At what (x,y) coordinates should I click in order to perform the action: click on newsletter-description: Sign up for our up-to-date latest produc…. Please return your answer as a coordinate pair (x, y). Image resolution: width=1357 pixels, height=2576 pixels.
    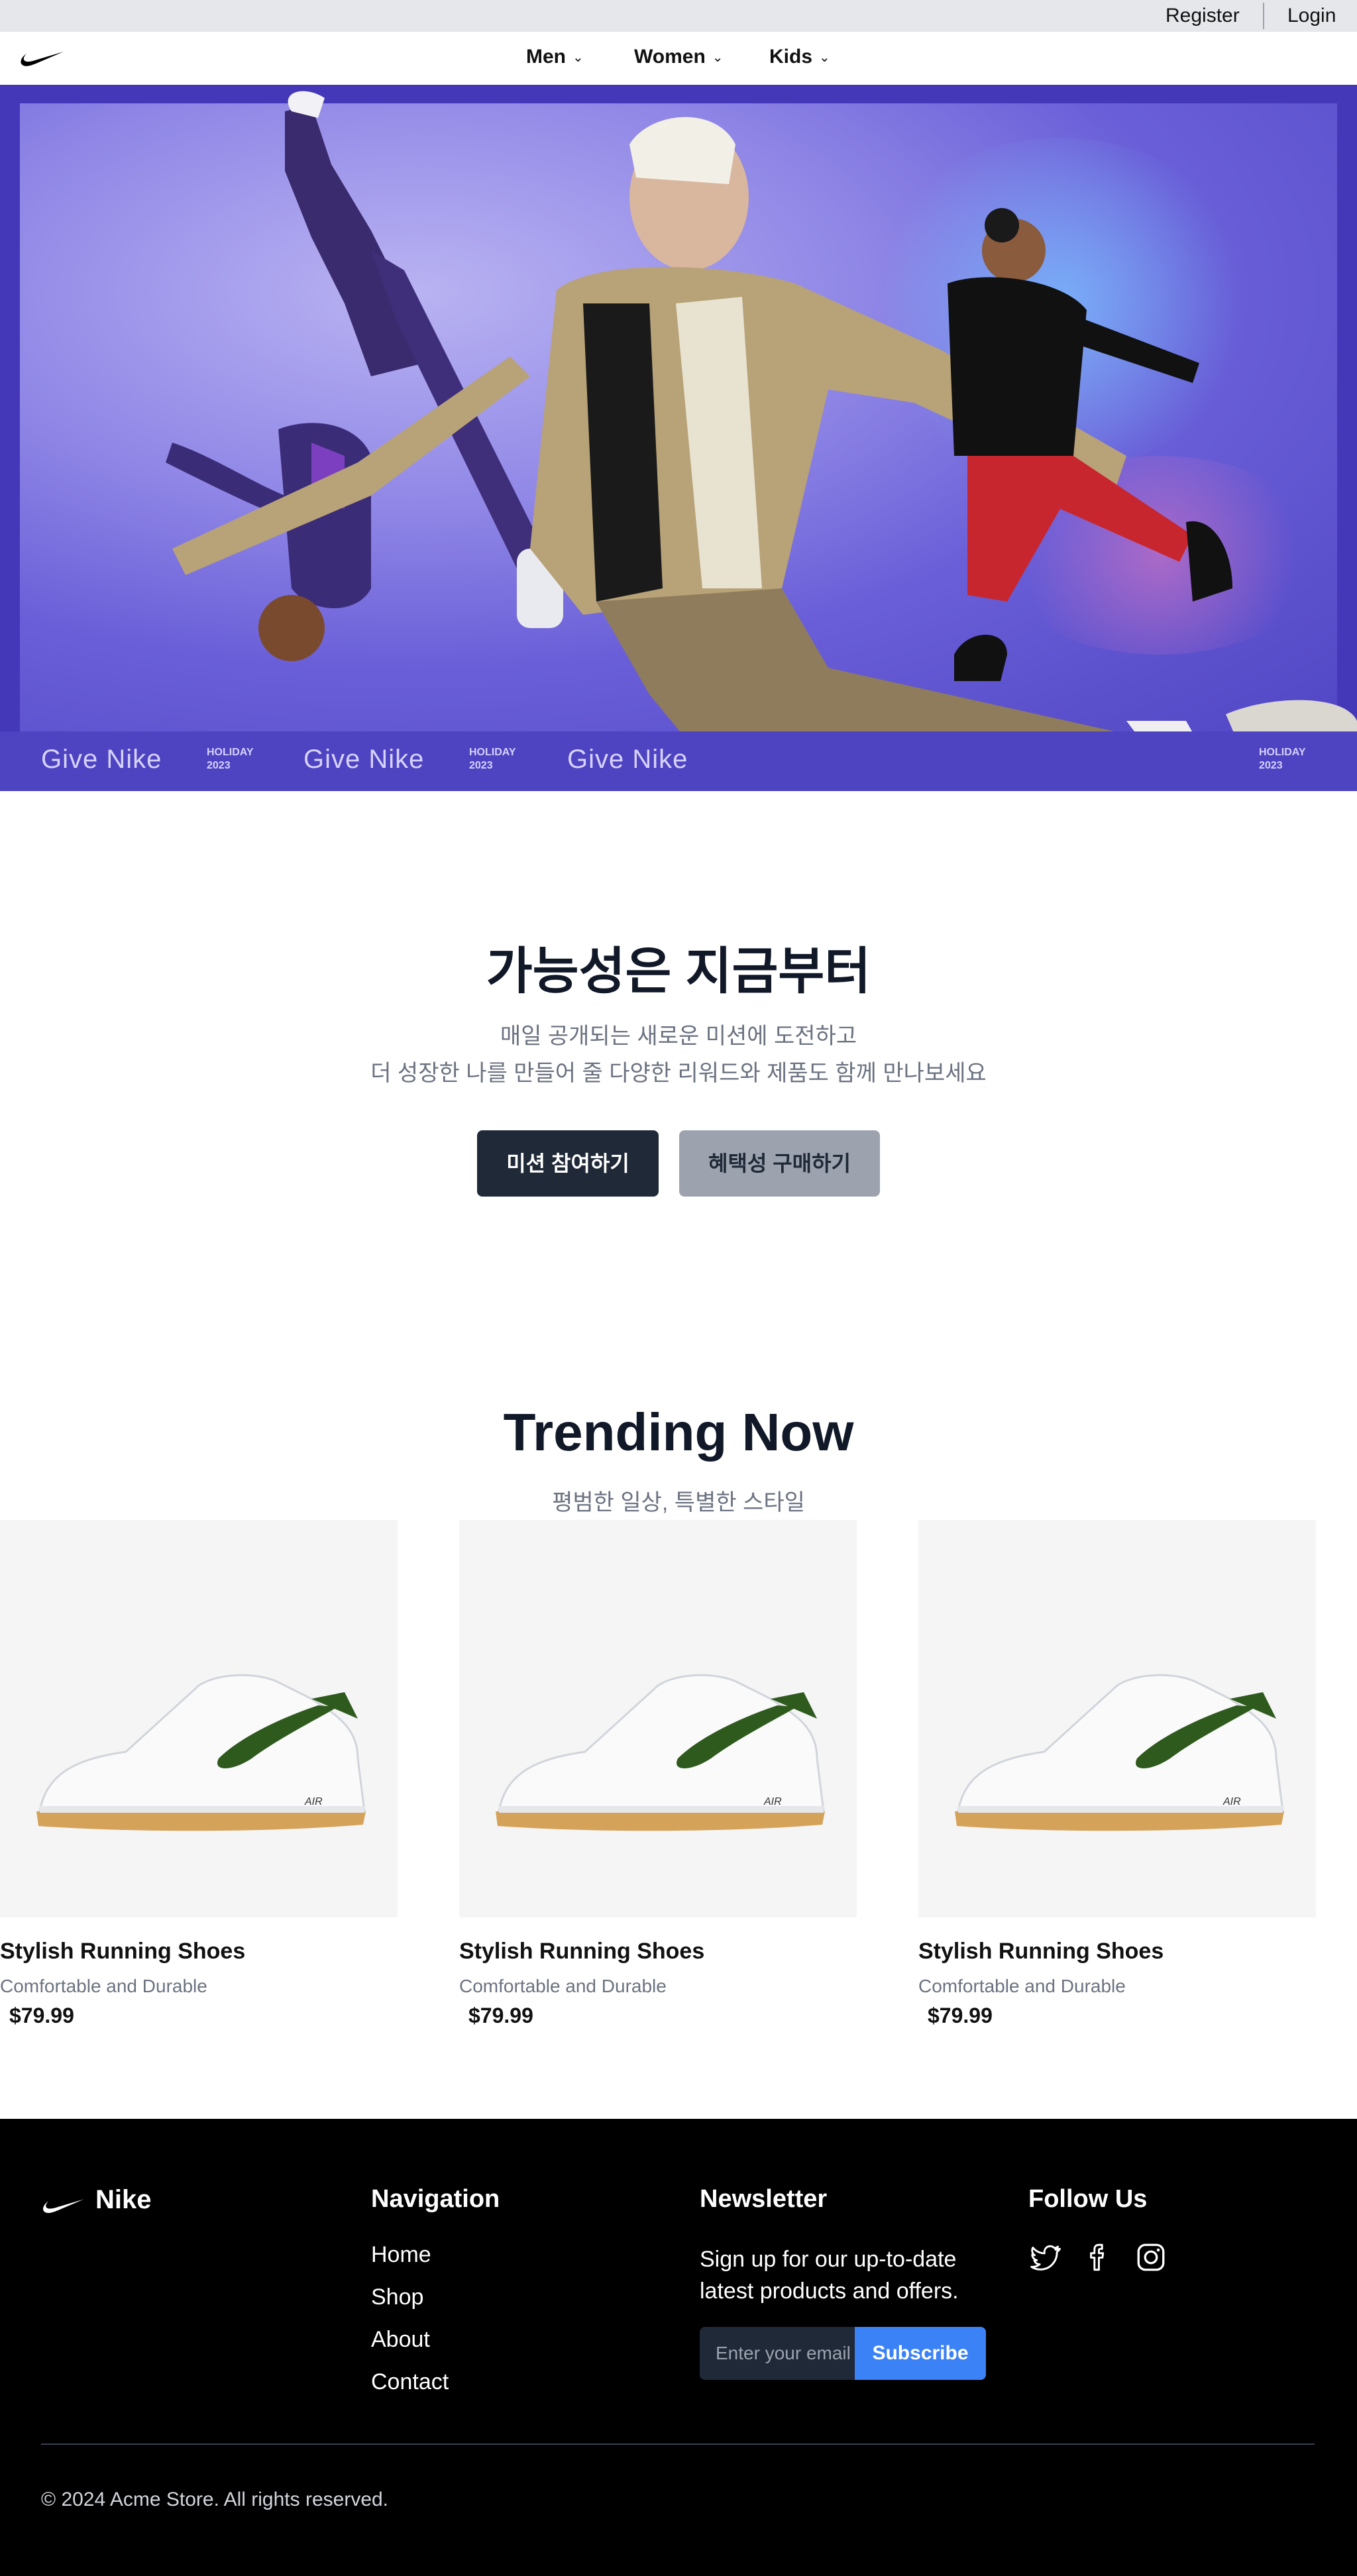
    Looking at the image, I should click on (829, 2275).